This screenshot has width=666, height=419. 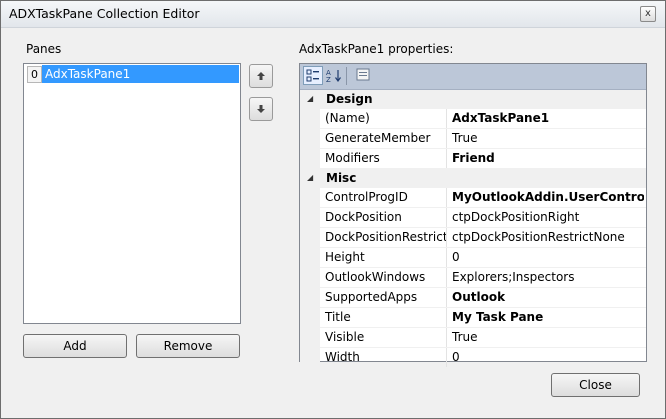 I want to click on property-row: OutlookWindows Explorers;Inspectors, so click(x=473, y=278).